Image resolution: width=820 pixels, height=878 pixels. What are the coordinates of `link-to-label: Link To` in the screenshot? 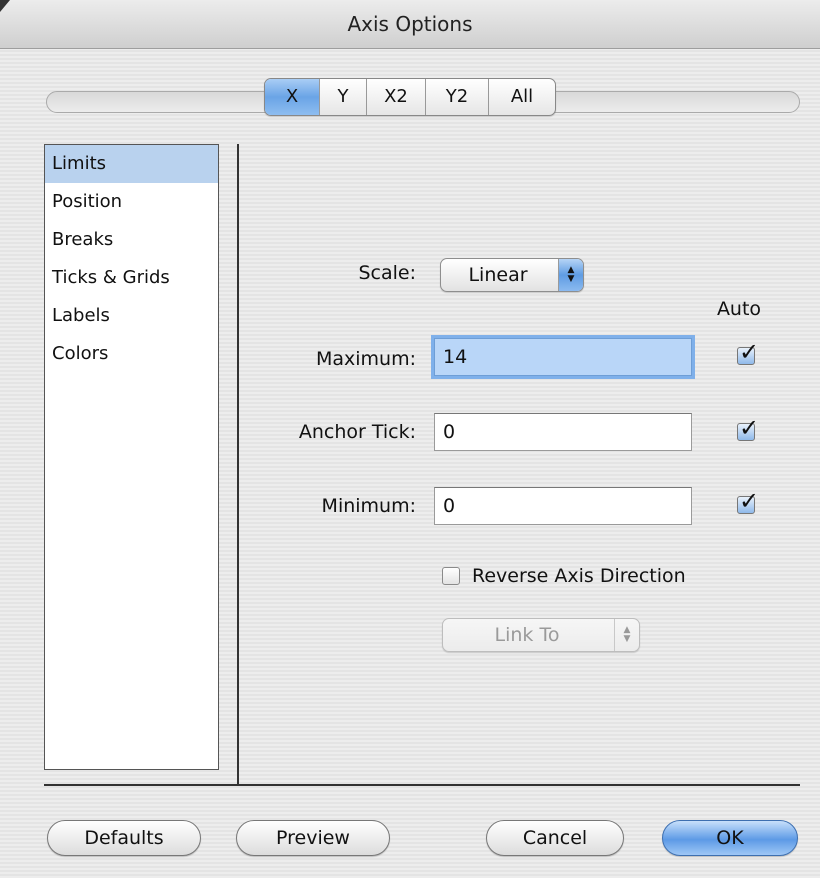 It's located at (527, 635).